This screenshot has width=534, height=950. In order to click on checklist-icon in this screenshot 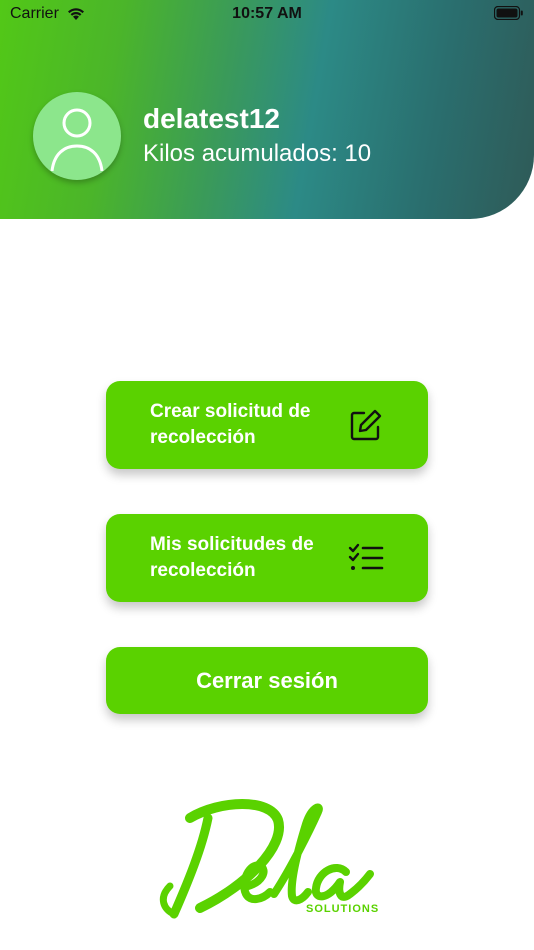, I will do `click(366, 556)`.